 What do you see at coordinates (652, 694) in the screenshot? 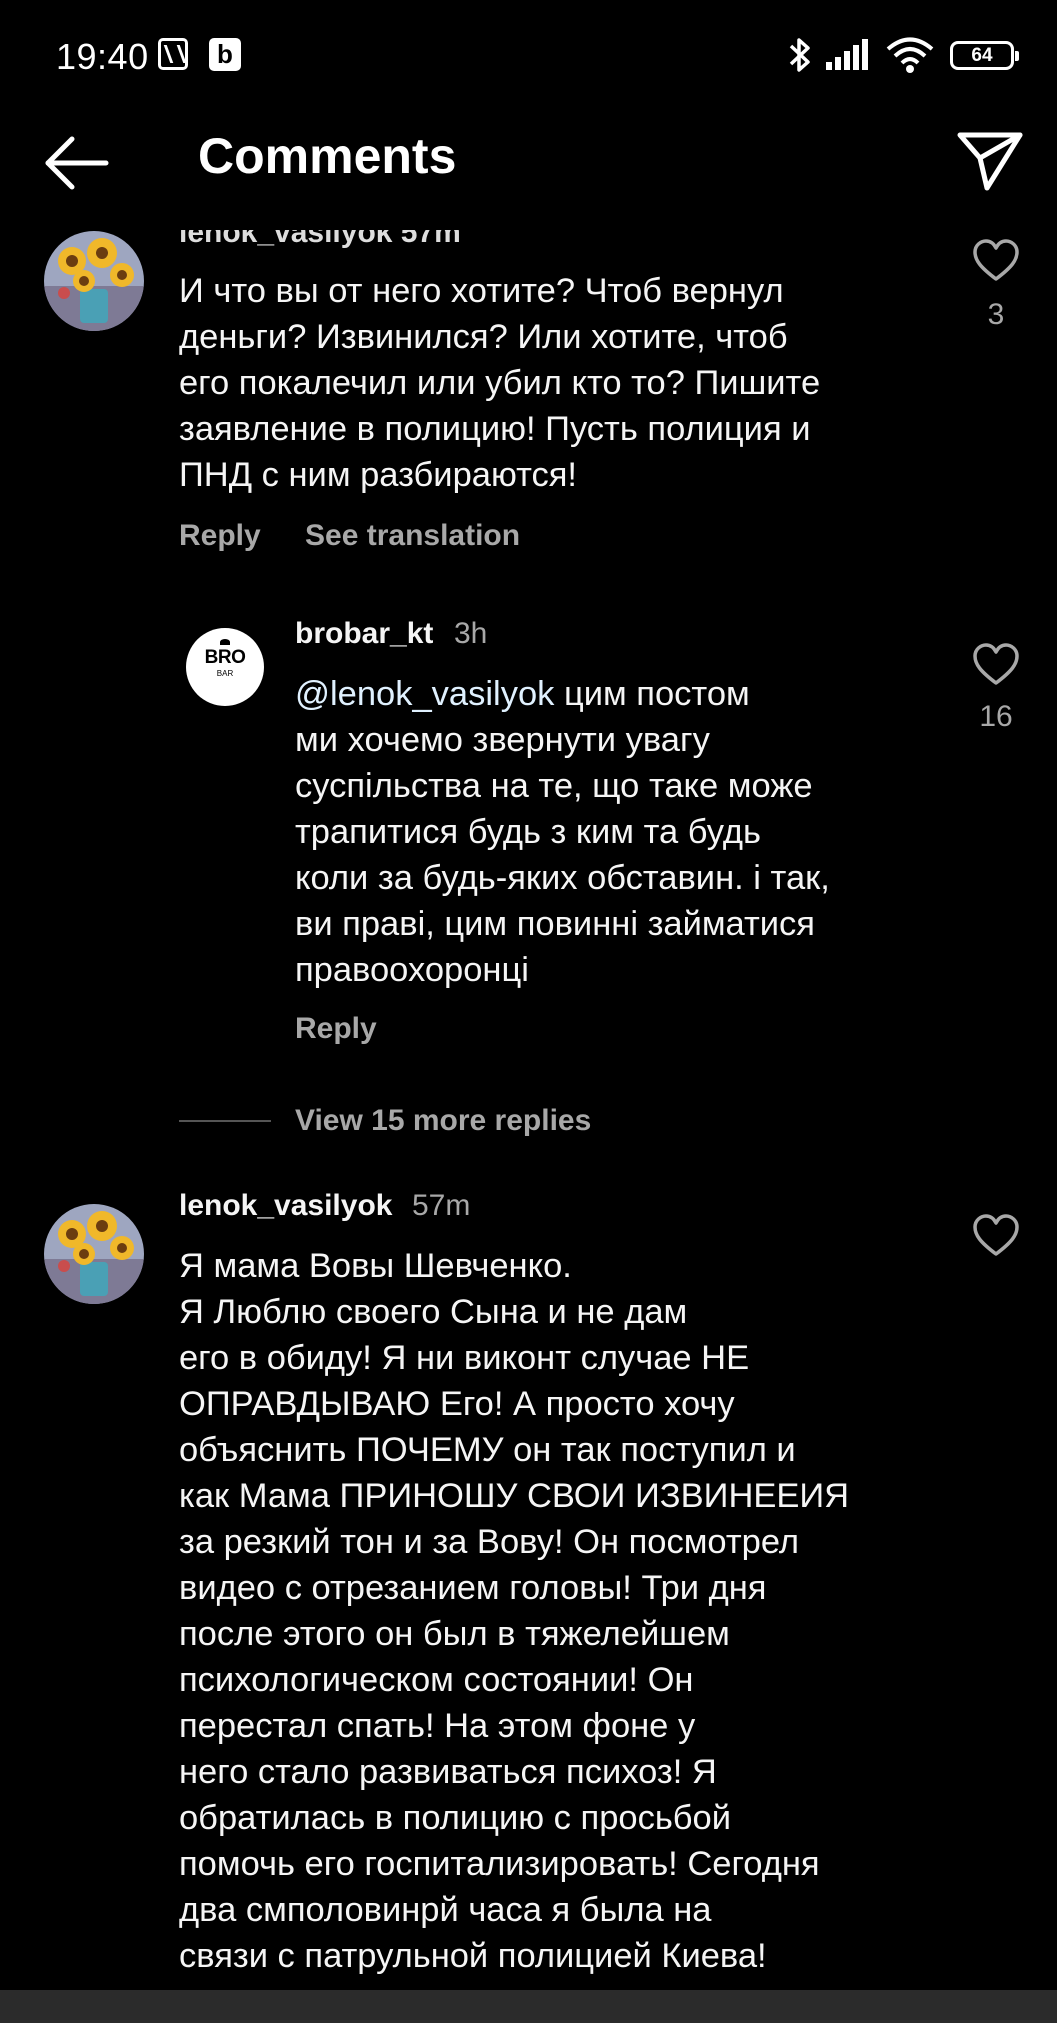
I see `comment-text-start: цим постом` at bounding box center [652, 694].